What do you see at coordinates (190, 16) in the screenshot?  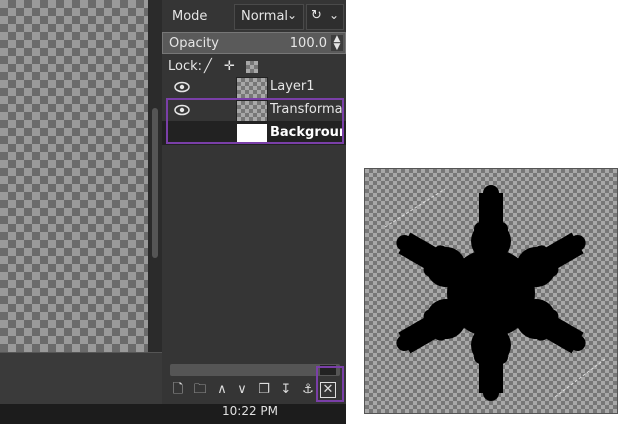 I see `mode-label: Mode` at bounding box center [190, 16].